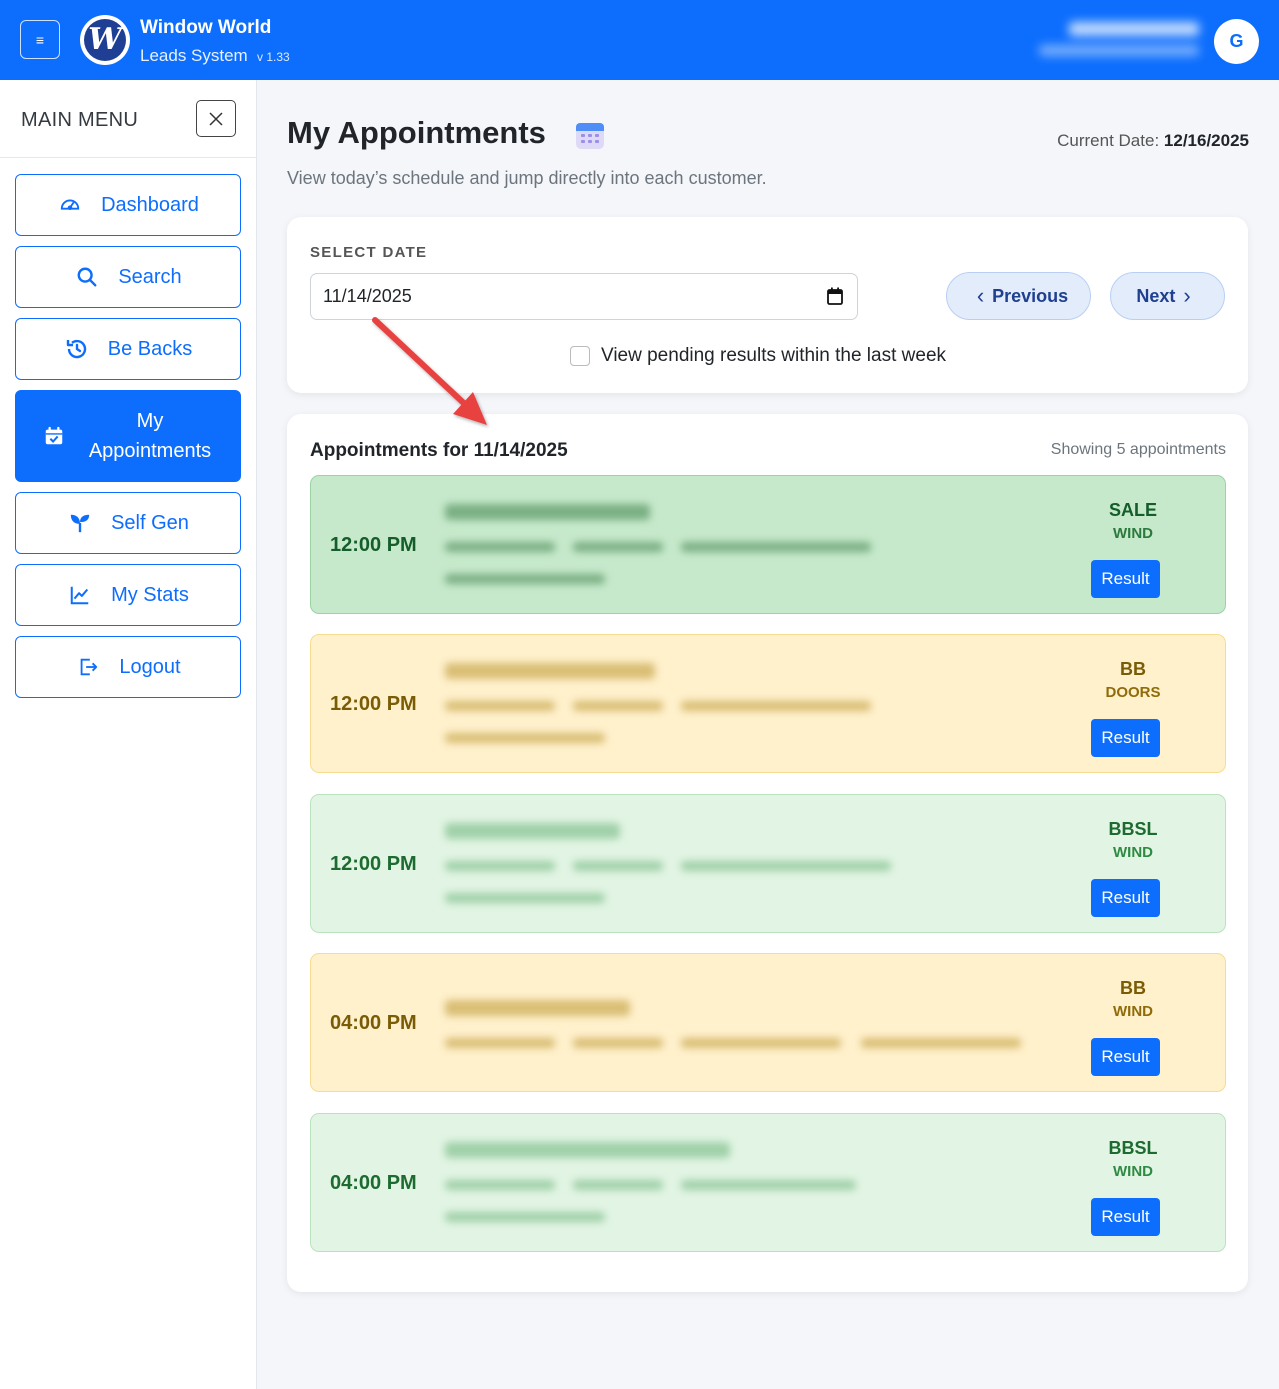  I want to click on previous-label: Previous, so click(1030, 295).